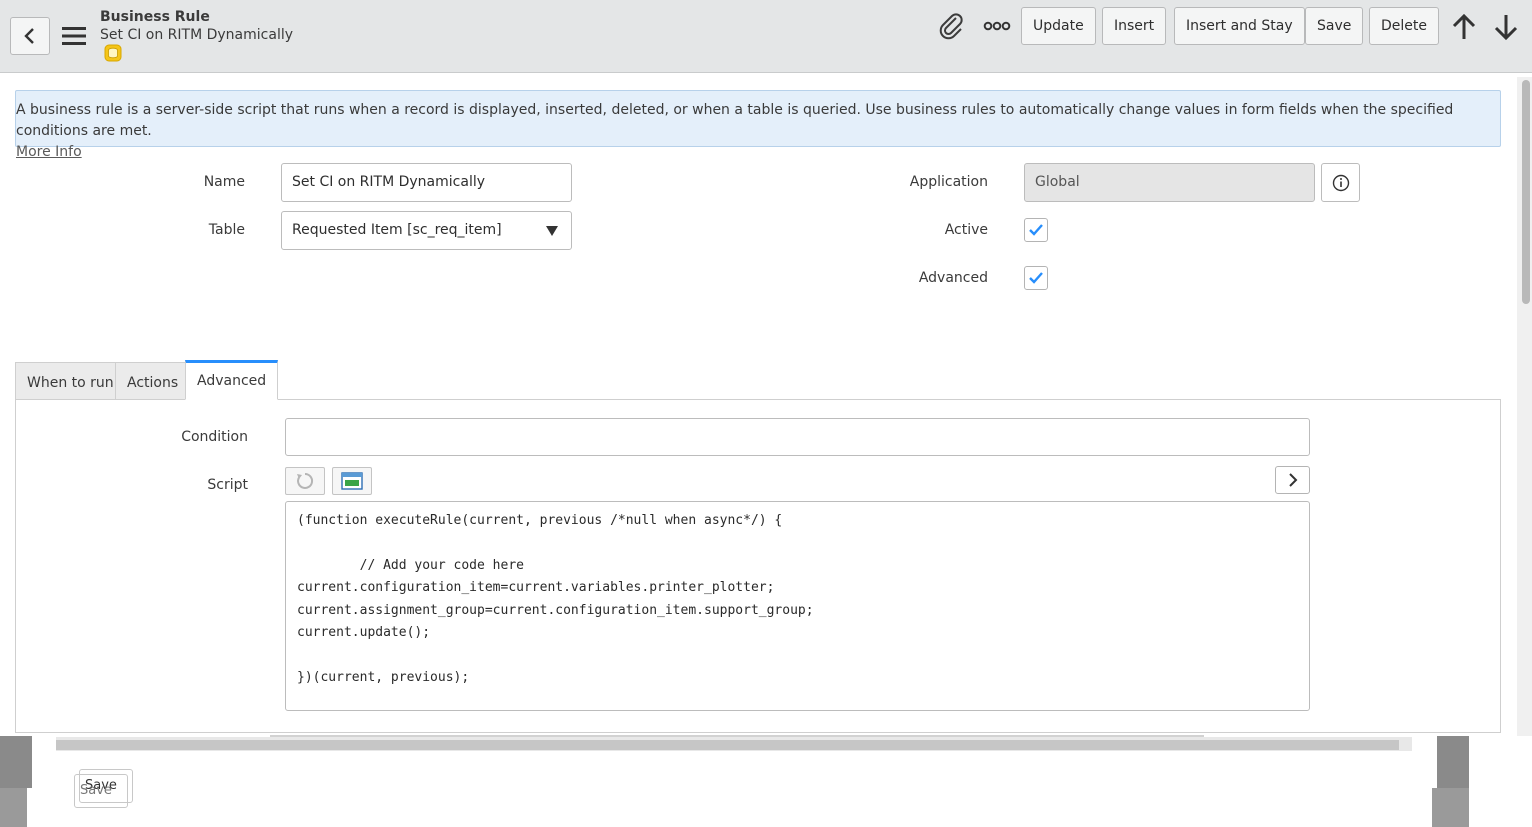  What do you see at coordinates (383, 677) in the screenshot?
I see `script-line: })(current, previous);` at bounding box center [383, 677].